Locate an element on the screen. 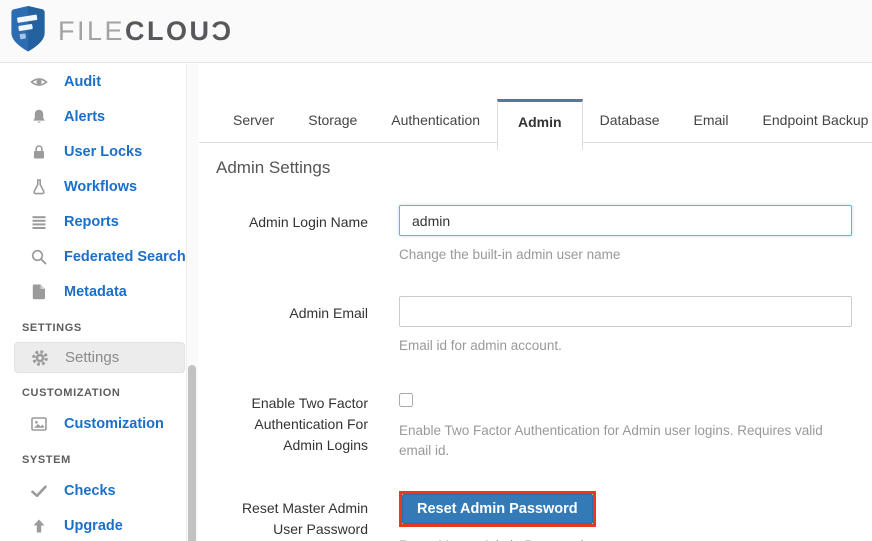 This screenshot has width=872, height=541. admin-email-input is located at coordinates (625, 311).